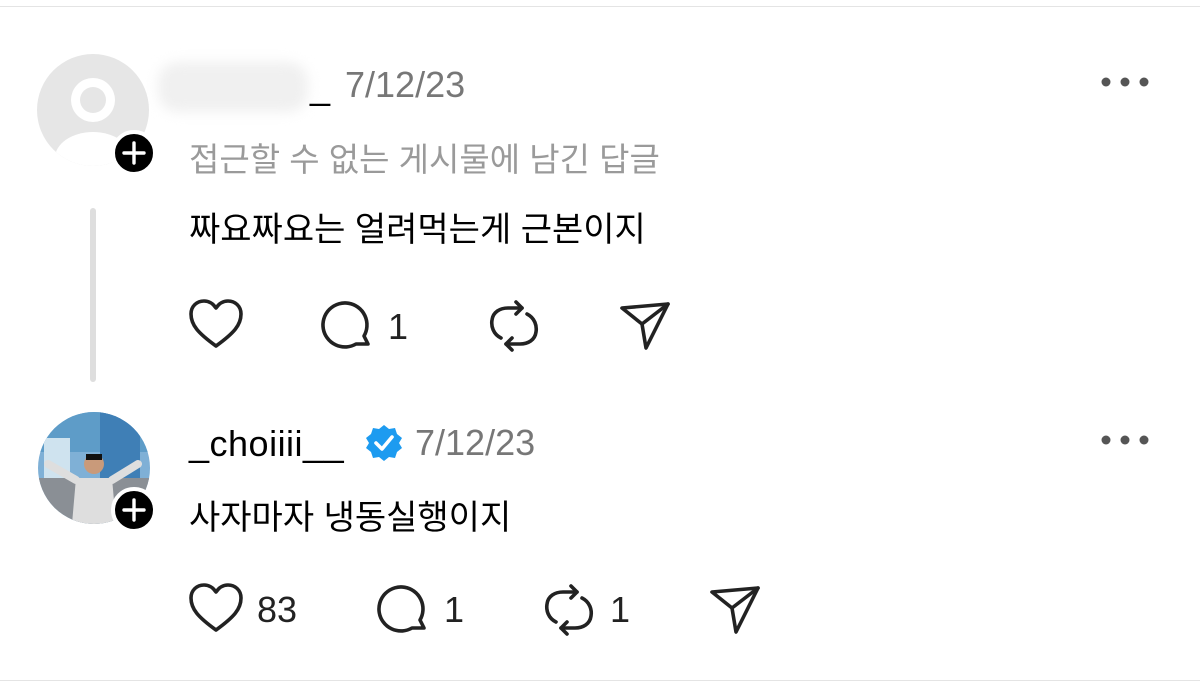 Image resolution: width=1200 pixels, height=683 pixels. Describe the element at coordinates (417, 230) in the screenshot. I see `post-text: 짜요짜요는 얼려먹는게 근본이지` at that location.